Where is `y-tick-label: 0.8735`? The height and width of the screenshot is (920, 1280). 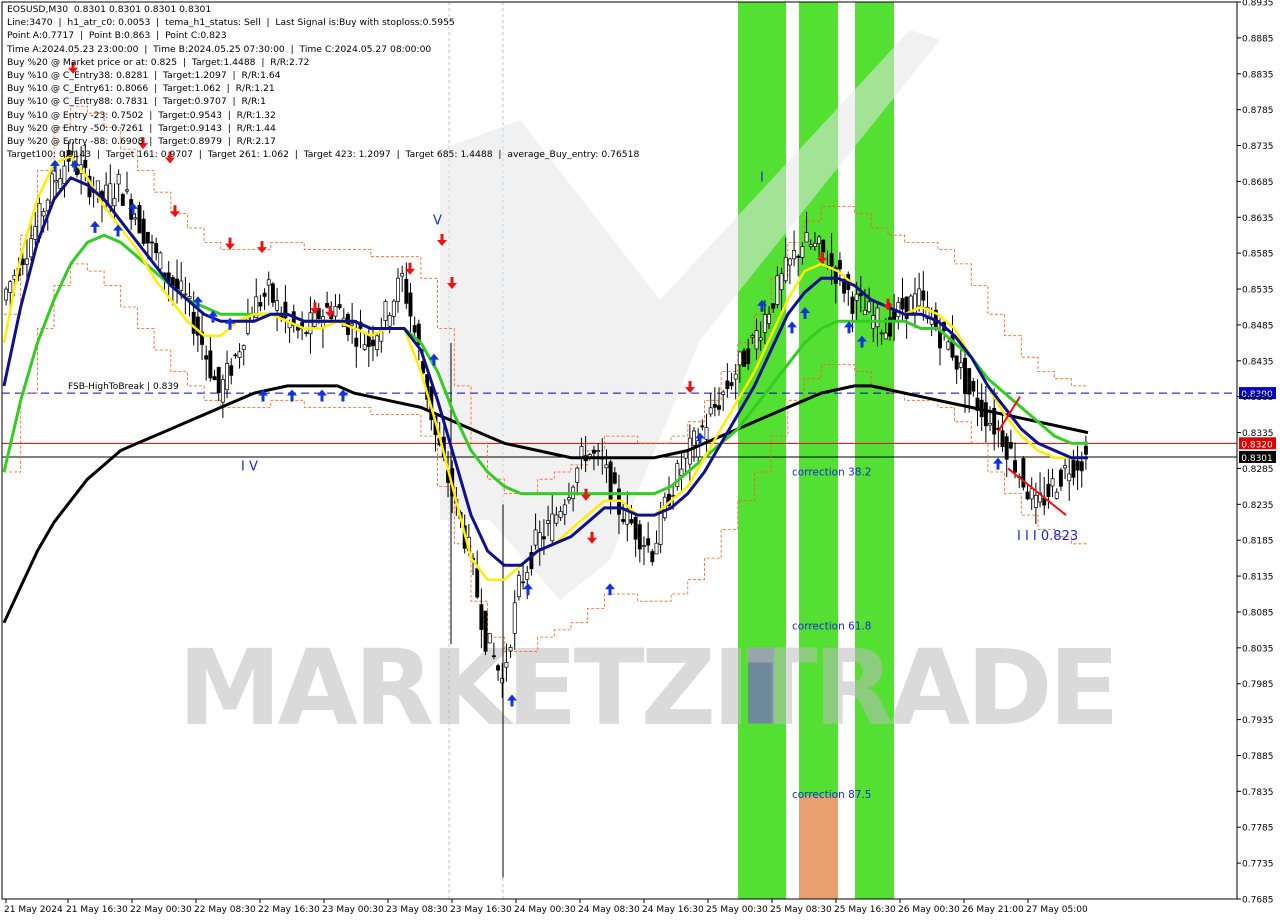 y-tick-label: 0.8735 is located at coordinates (1258, 147).